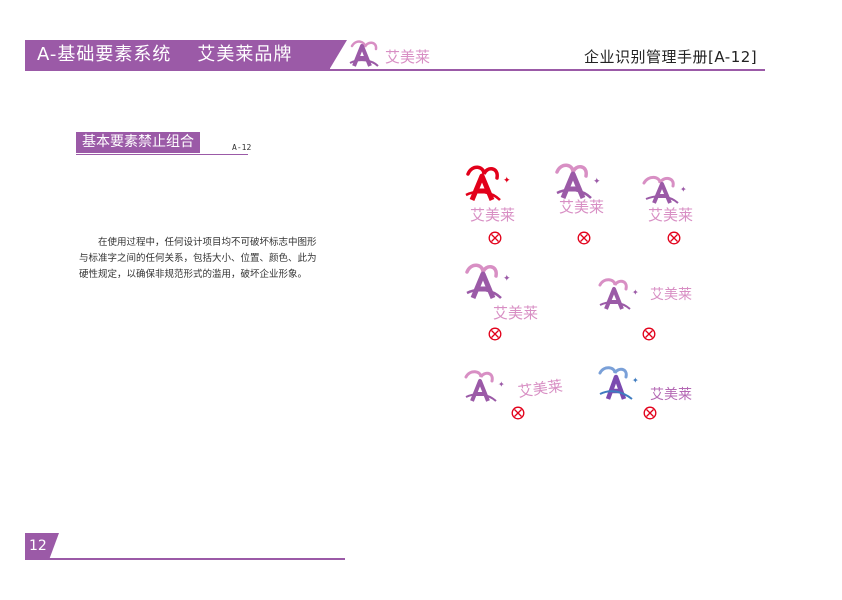 This screenshot has height=600, width=842. I want to click on header-logo-text: 艾美莱, so click(407, 57).